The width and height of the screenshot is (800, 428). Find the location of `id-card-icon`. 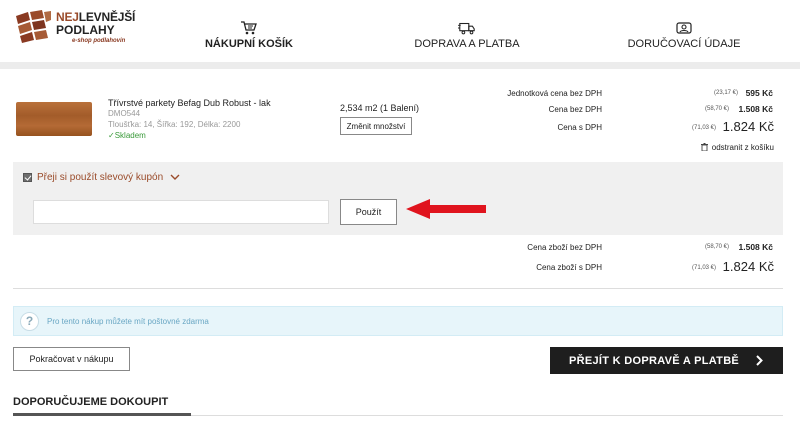

id-card-icon is located at coordinates (684, 28).